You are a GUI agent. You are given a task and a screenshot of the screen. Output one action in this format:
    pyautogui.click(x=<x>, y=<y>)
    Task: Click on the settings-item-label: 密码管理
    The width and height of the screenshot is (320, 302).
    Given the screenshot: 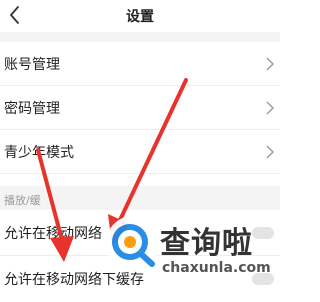 What is the action you would take?
    pyautogui.click(x=32, y=108)
    